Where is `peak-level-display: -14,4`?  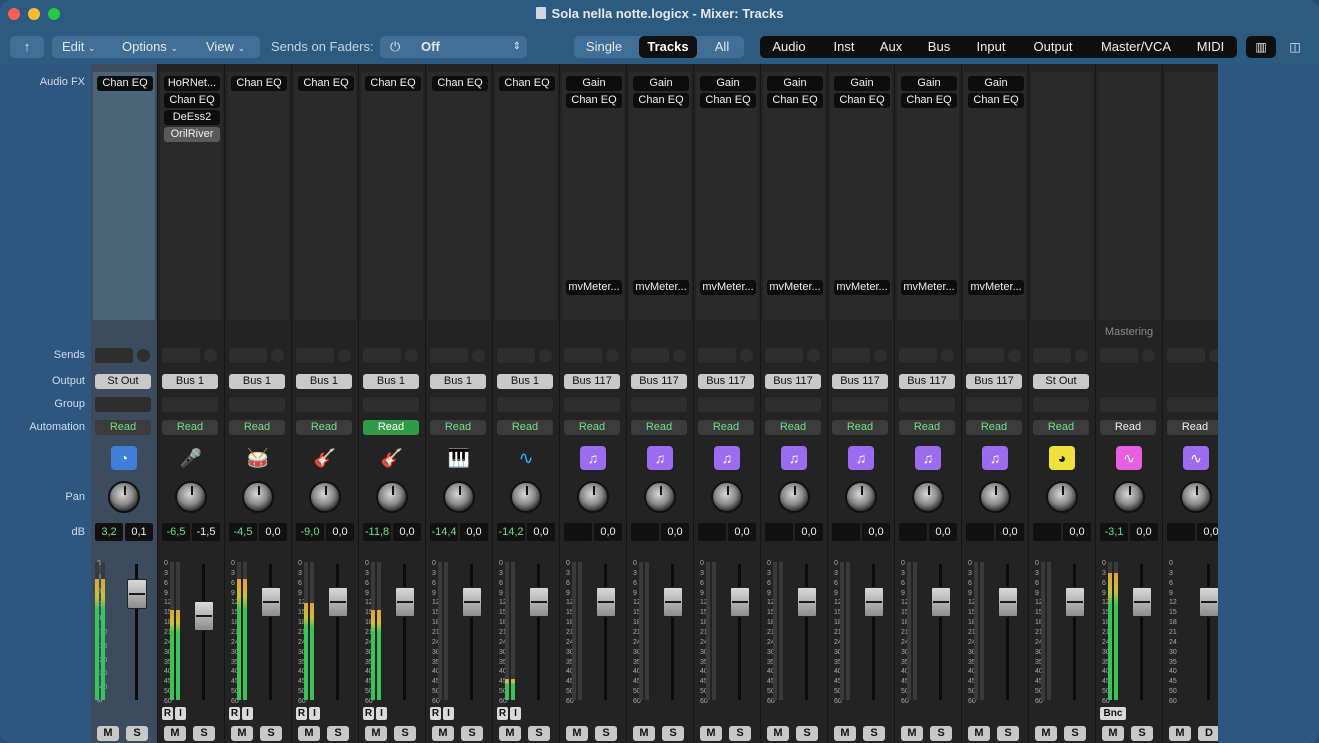 peak-level-display: -14,4 is located at coordinates (444, 532).